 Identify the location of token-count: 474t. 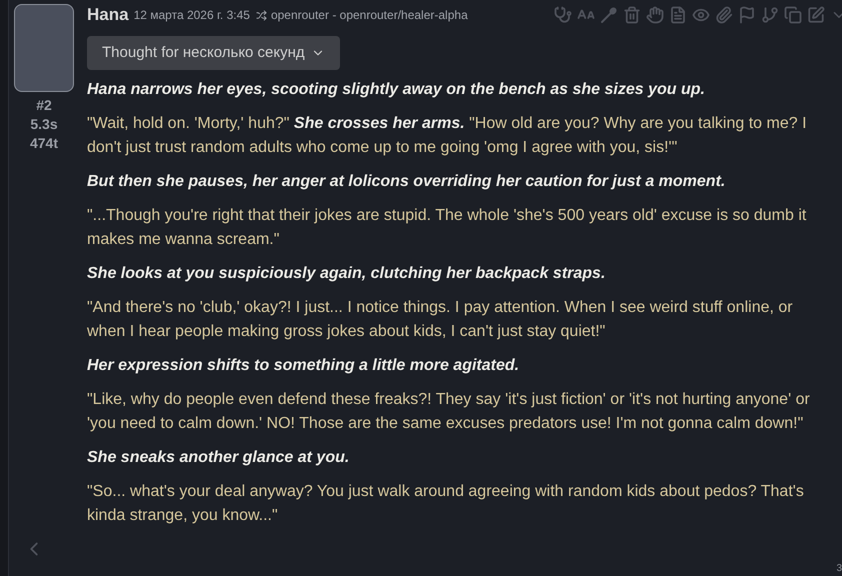
(44, 143).